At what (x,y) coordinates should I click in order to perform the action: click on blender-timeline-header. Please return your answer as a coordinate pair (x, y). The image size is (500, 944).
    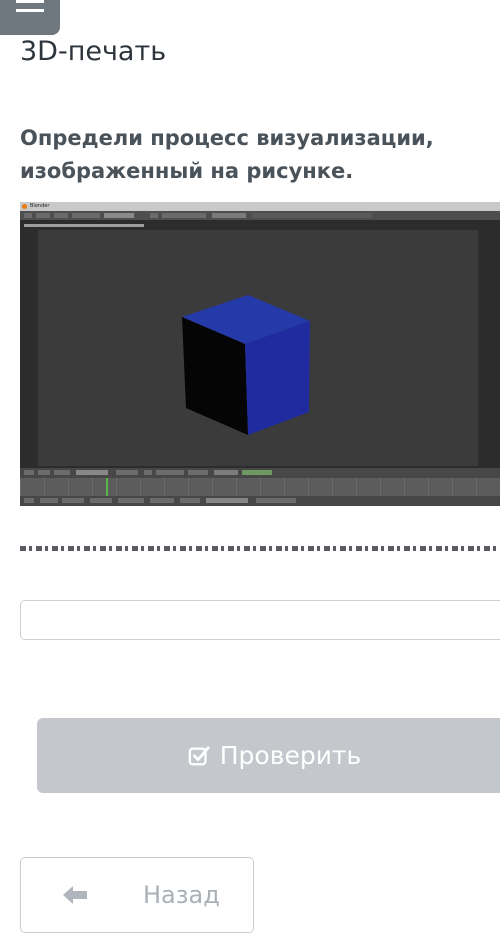
    Looking at the image, I should click on (260, 473).